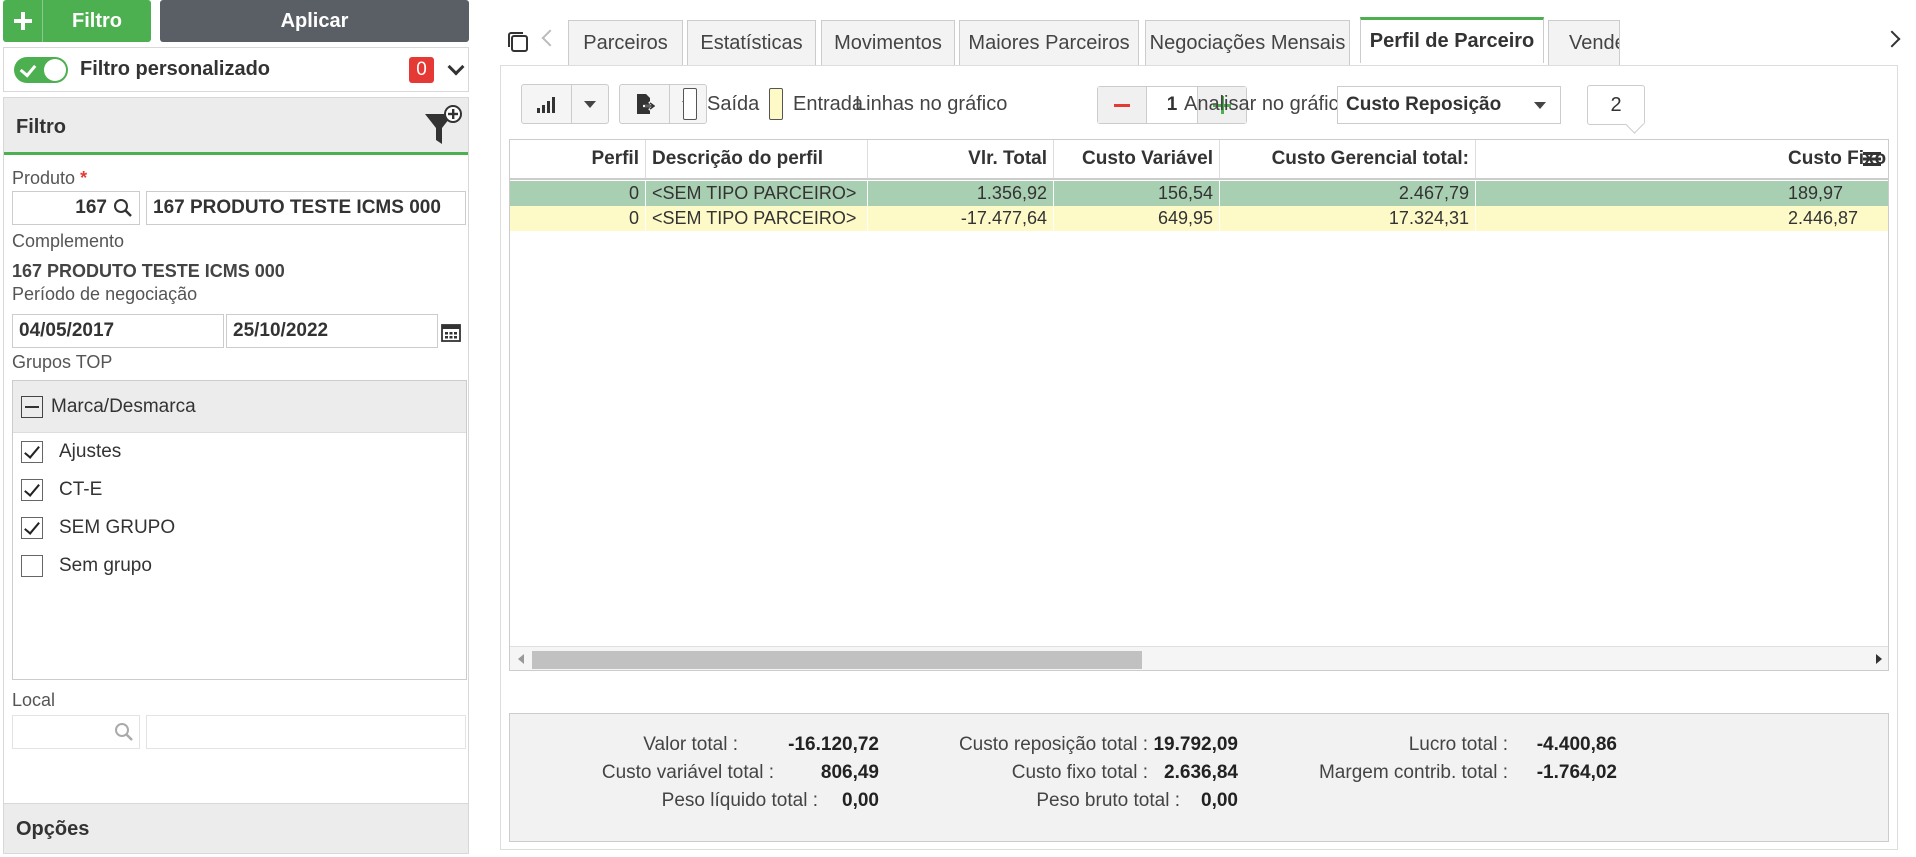 The width and height of the screenshot is (1916, 857). I want to click on tab-label: Movimentos, so click(888, 42).